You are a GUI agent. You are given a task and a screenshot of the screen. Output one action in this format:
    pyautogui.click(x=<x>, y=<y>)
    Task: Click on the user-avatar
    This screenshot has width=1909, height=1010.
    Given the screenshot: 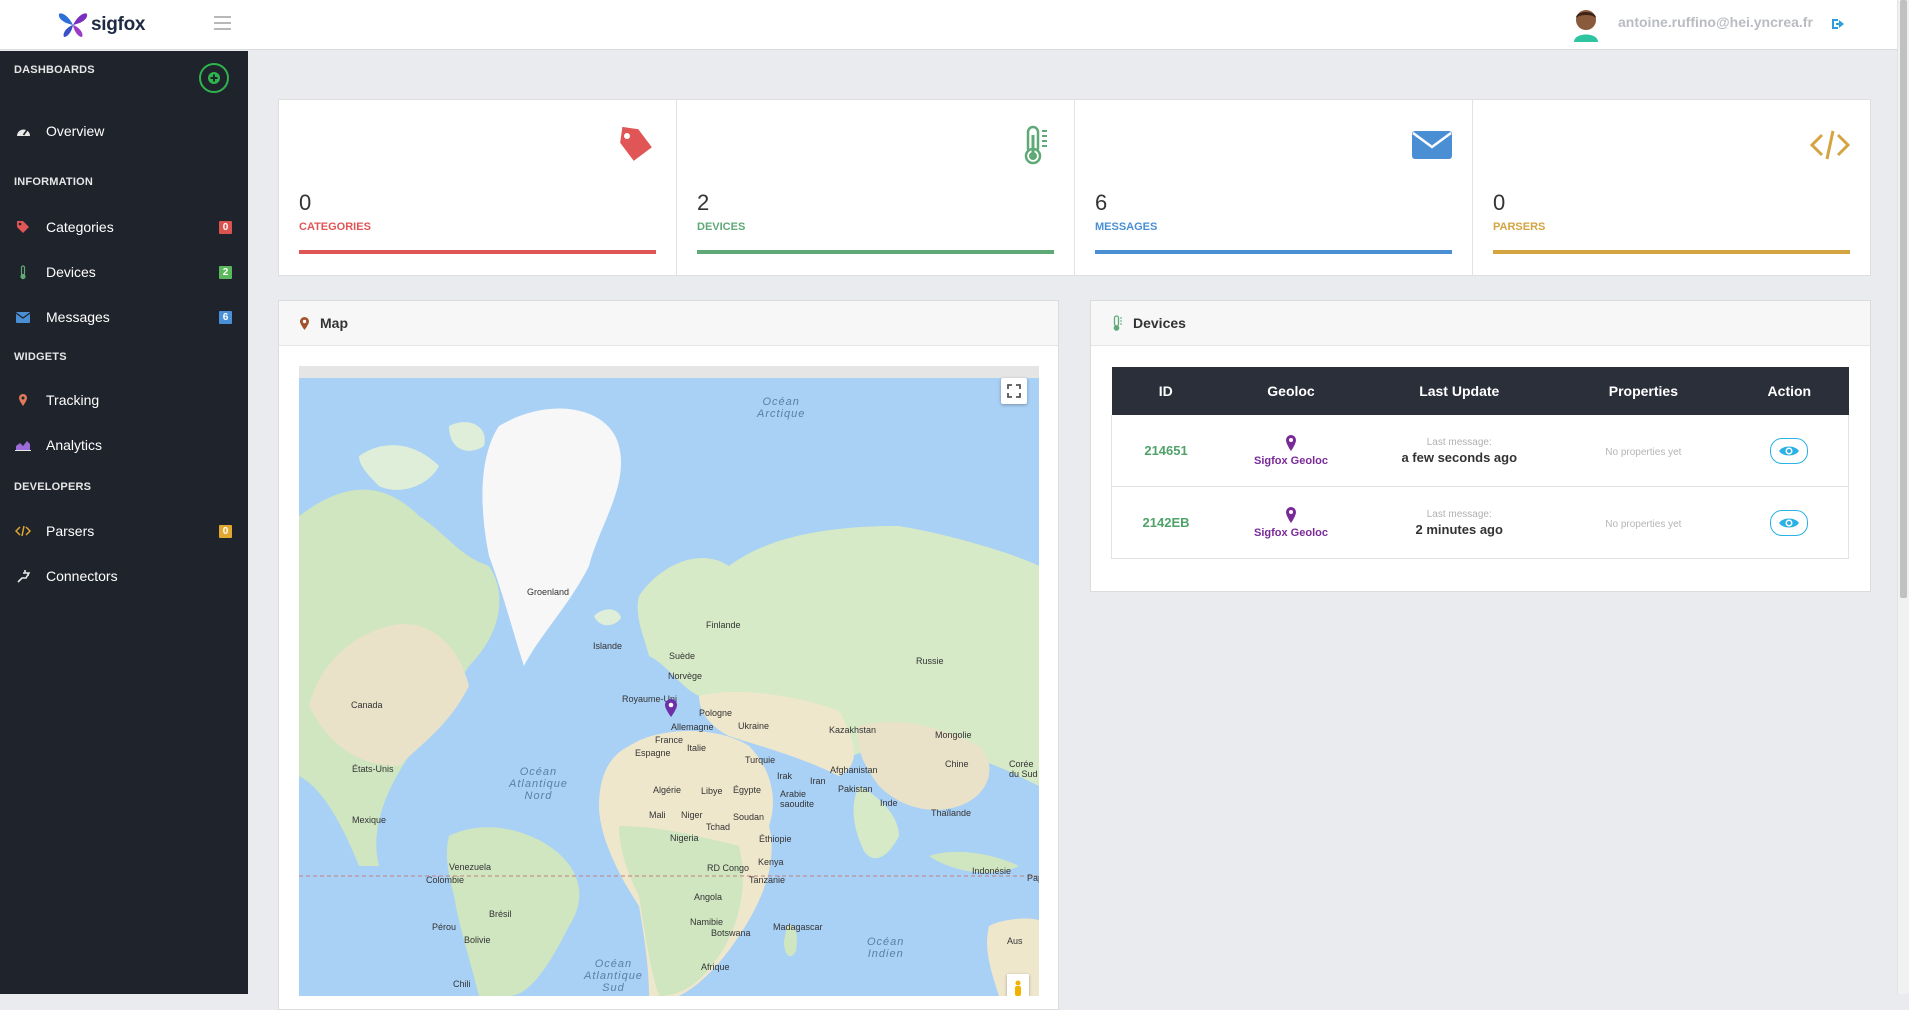 What is the action you would take?
    pyautogui.click(x=1586, y=24)
    